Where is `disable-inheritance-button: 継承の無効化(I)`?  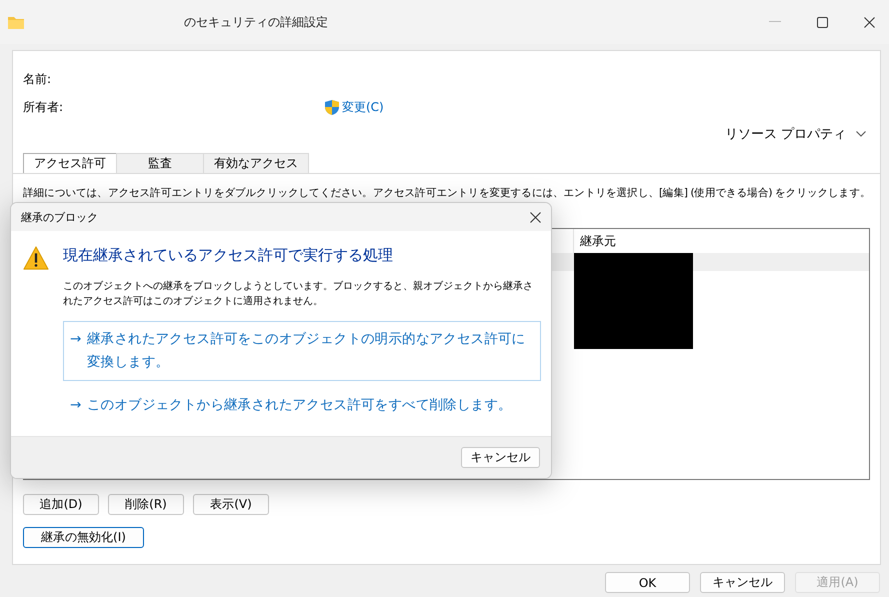 disable-inheritance-button: 継承の無効化(I) is located at coordinates (83, 537).